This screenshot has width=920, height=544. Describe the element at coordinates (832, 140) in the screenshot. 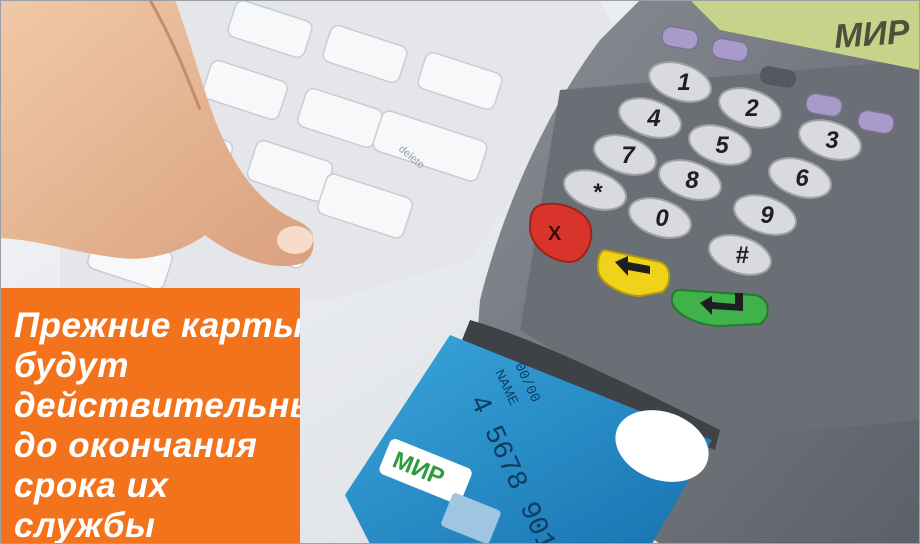

I see `key-3-label: 3` at that location.